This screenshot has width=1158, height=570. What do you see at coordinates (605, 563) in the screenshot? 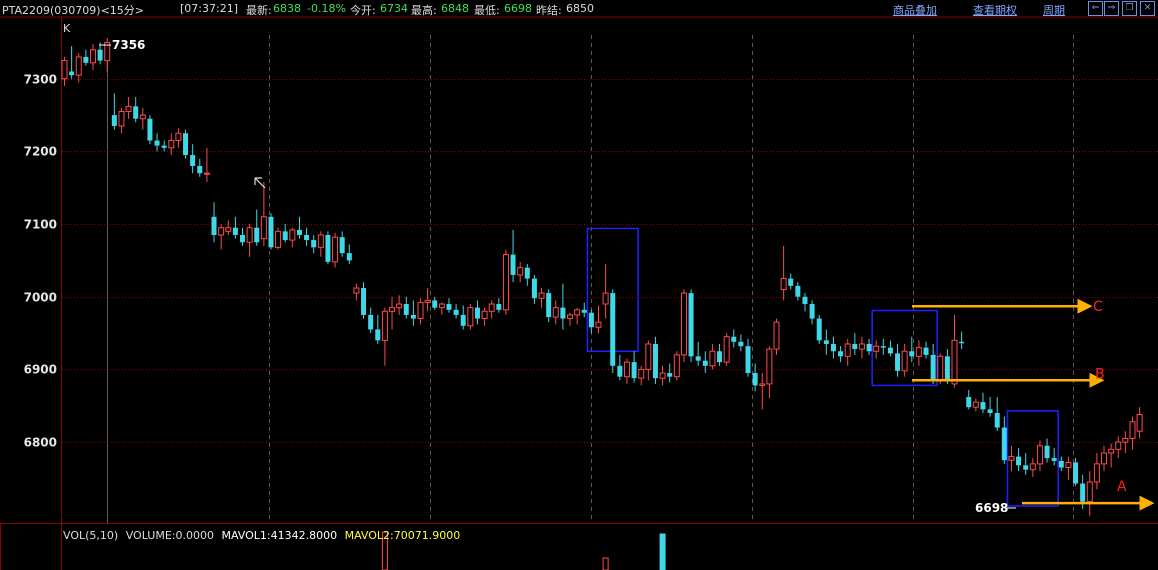
I see `volume-bar` at bounding box center [605, 563].